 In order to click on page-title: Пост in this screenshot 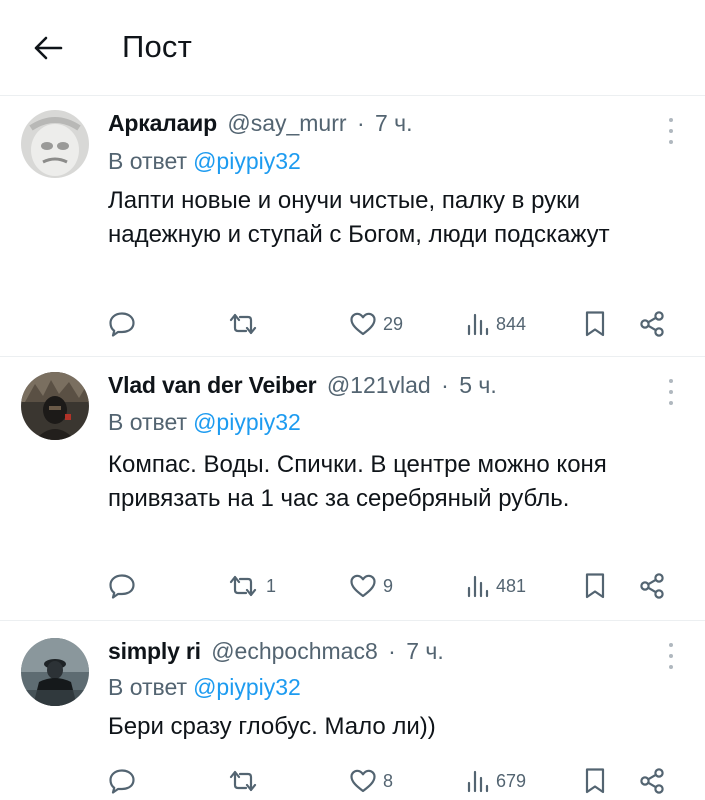, I will do `click(157, 46)`.